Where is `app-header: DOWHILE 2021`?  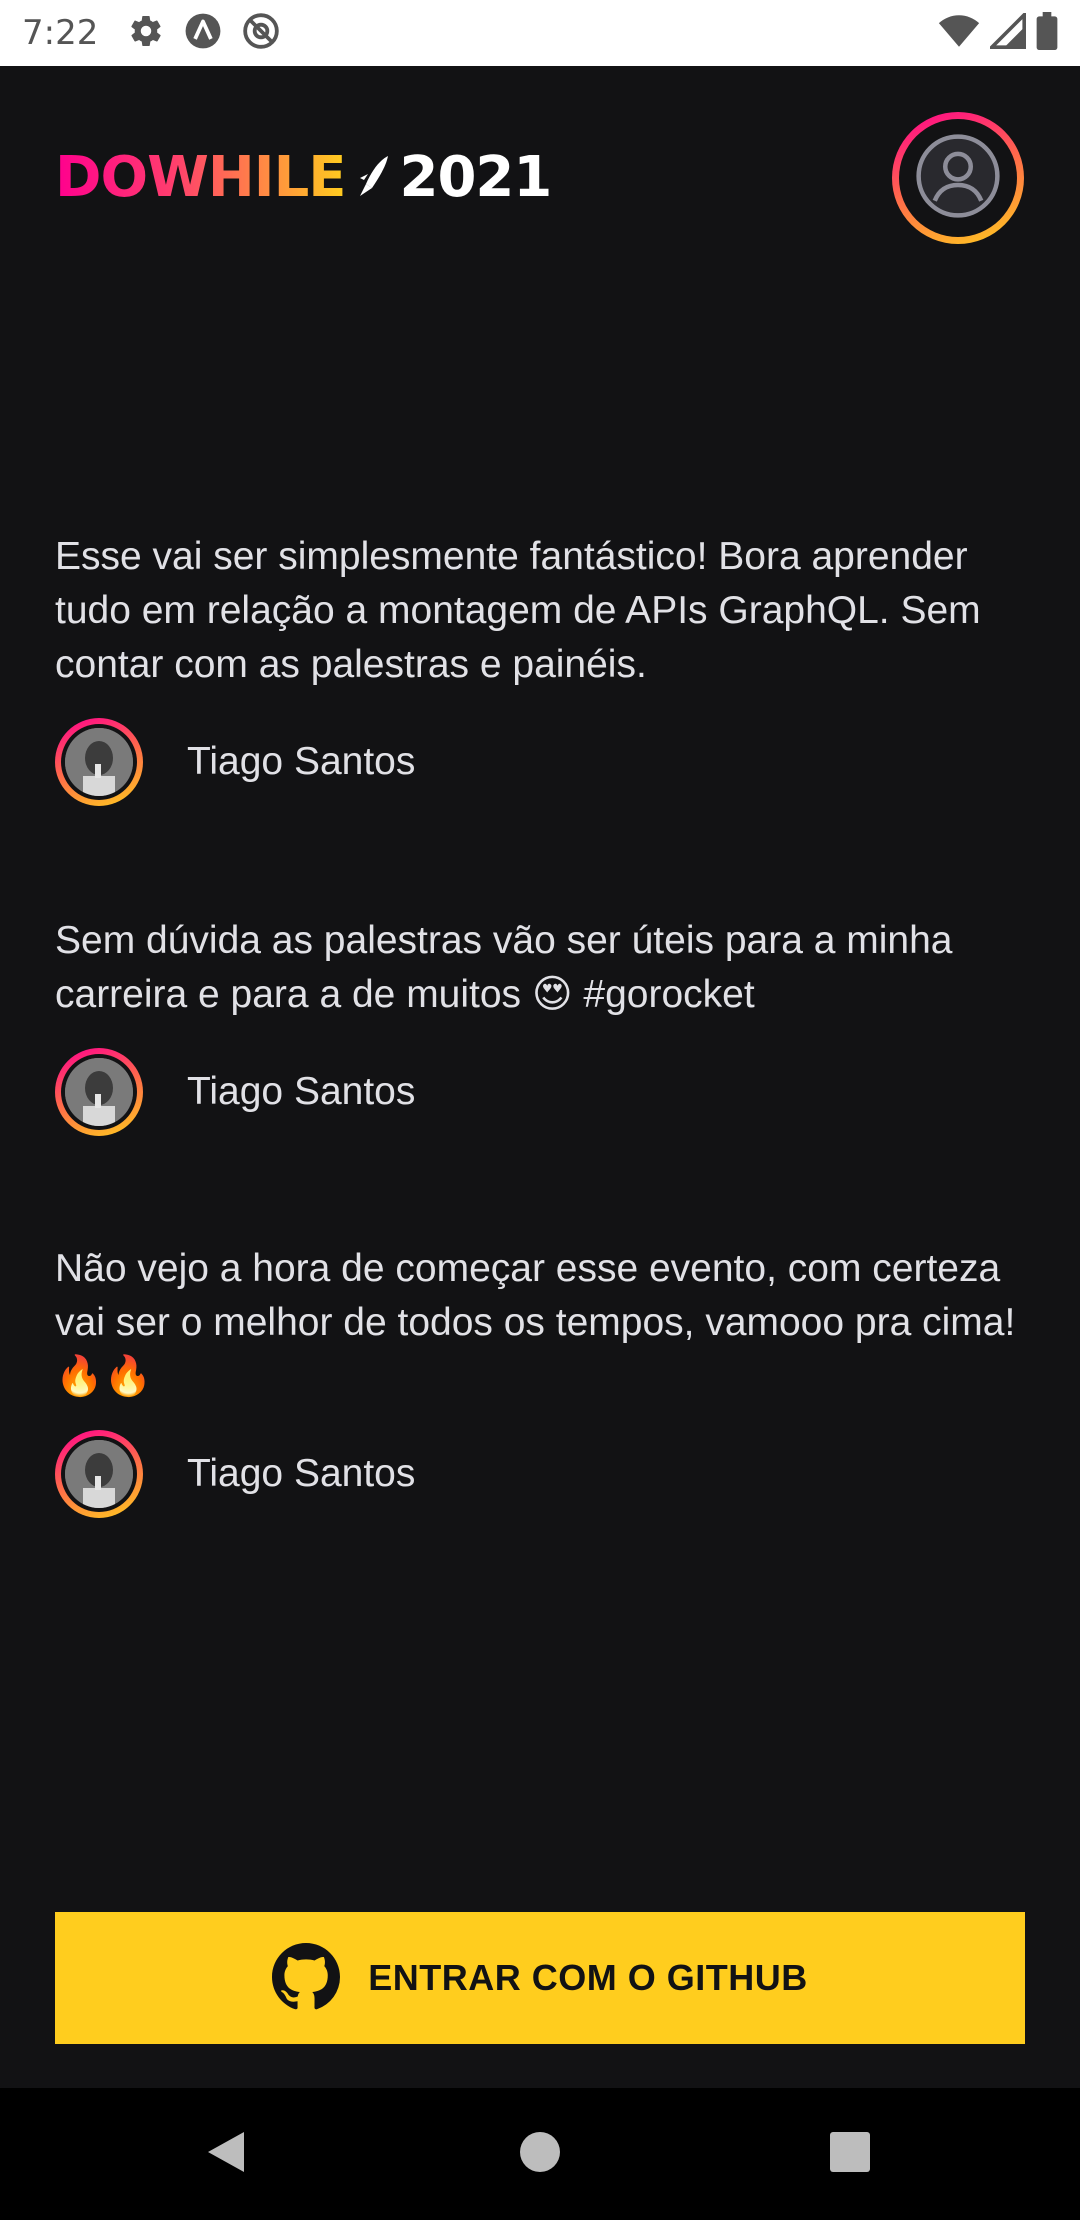 app-header: DOWHILE 2021 is located at coordinates (540, 181).